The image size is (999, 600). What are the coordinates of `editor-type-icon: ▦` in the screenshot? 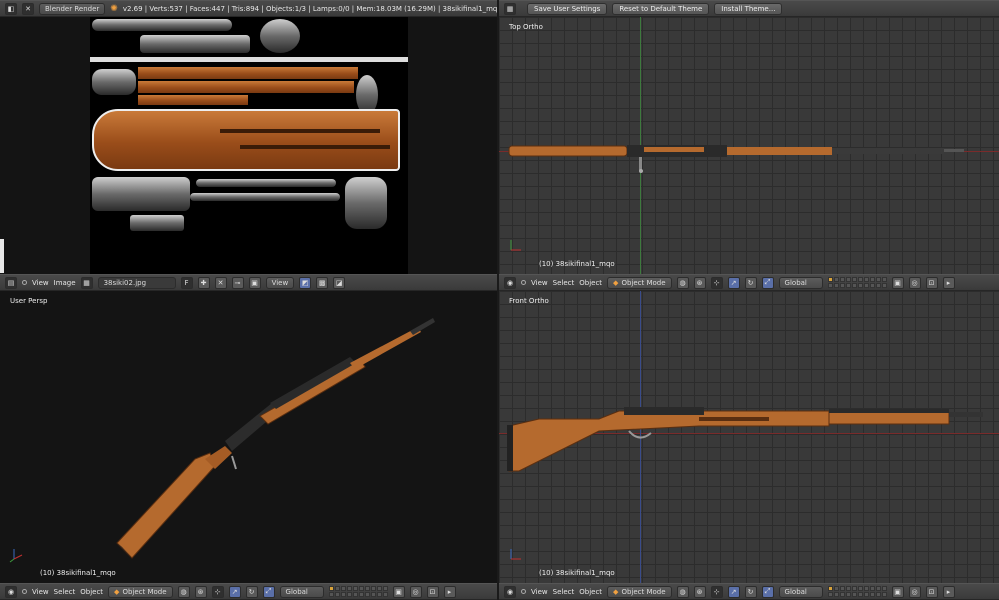 It's located at (510, 8).